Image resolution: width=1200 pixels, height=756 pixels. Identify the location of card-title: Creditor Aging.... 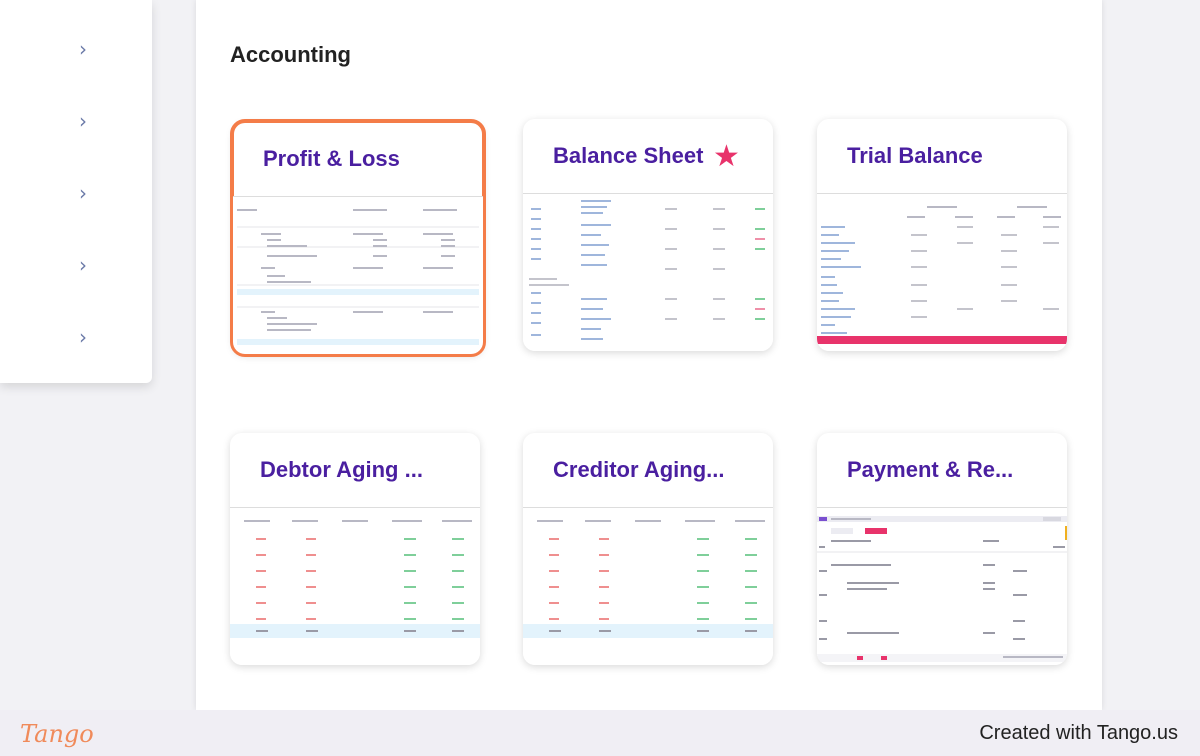
(639, 469).